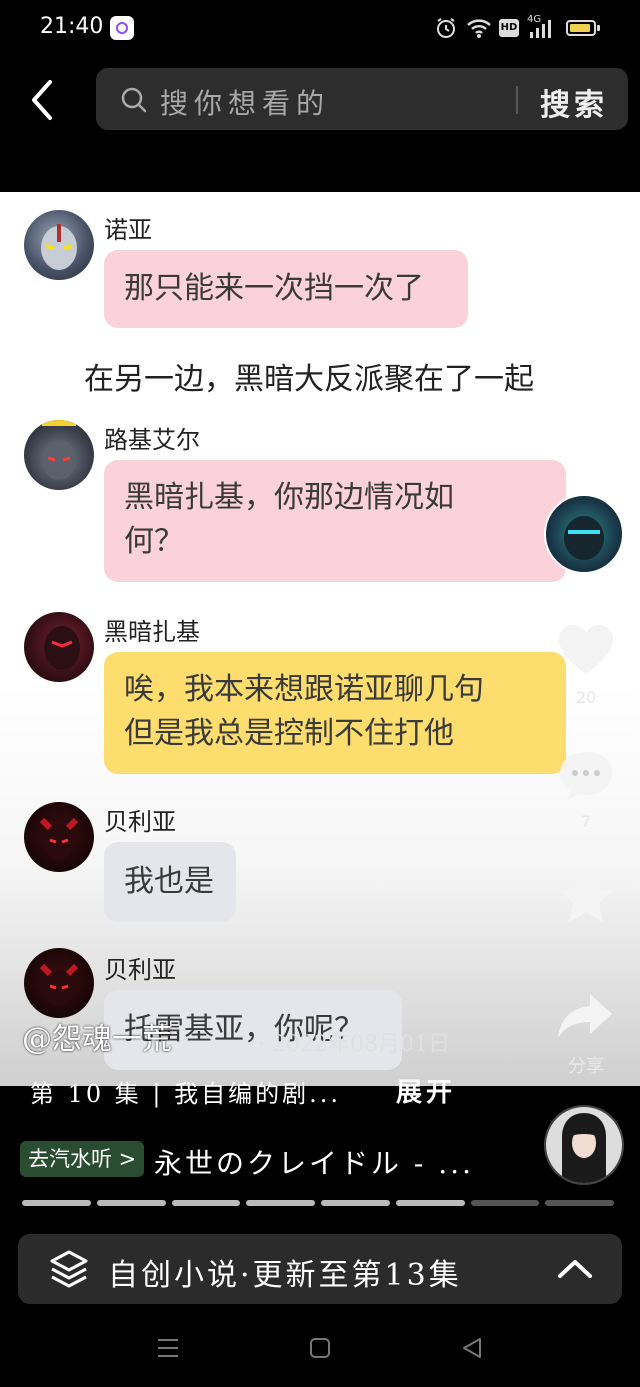 The height and width of the screenshot is (1387, 640). What do you see at coordinates (245, 103) in the screenshot?
I see `search-placeholder: 搜你想看的` at bounding box center [245, 103].